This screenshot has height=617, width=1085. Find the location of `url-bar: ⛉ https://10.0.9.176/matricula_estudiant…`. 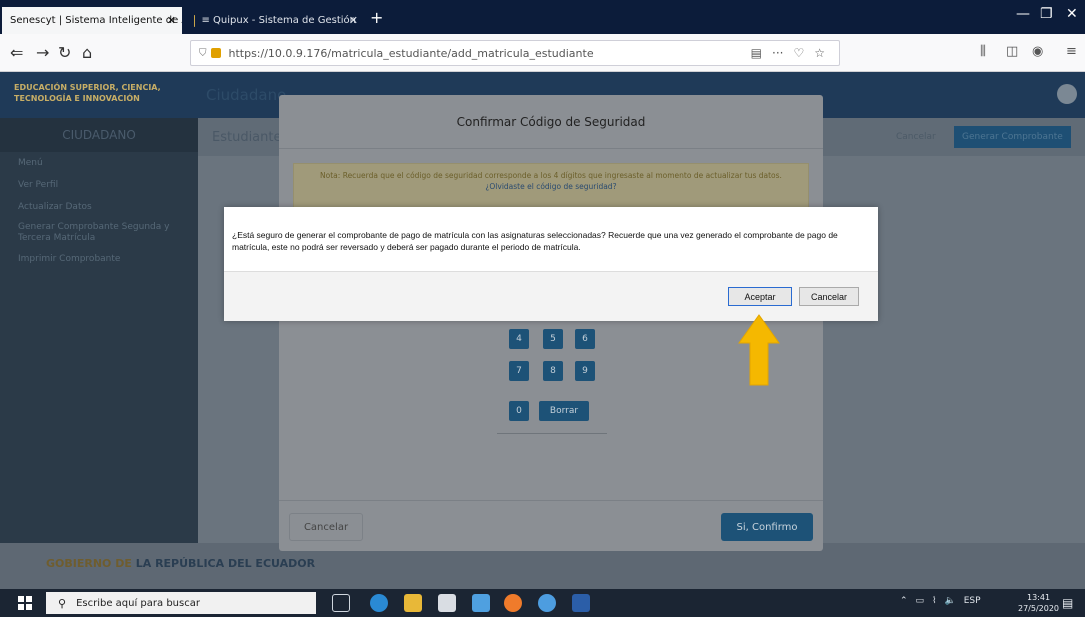

url-bar: ⛉ https://10.0.9.176/matricula_estudiant… is located at coordinates (515, 53).